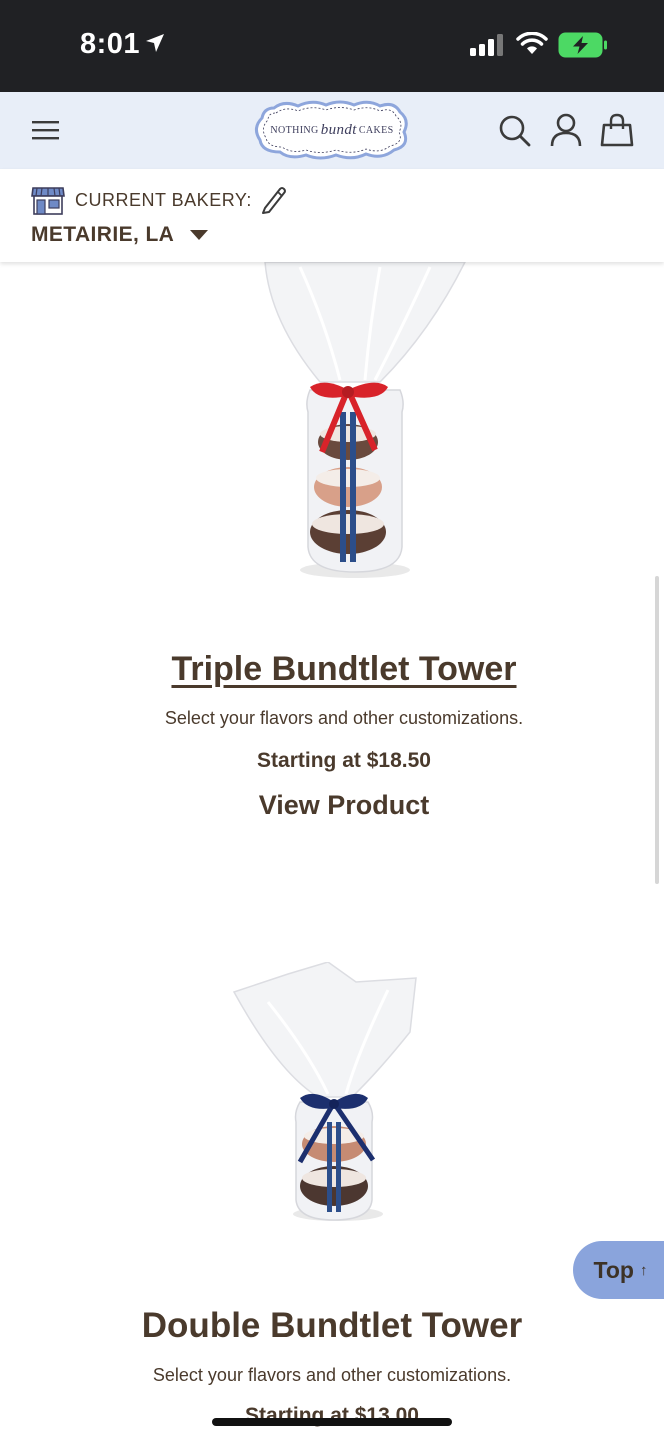 The image size is (664, 1440). I want to click on battery-charging-icon, so click(582, 45).